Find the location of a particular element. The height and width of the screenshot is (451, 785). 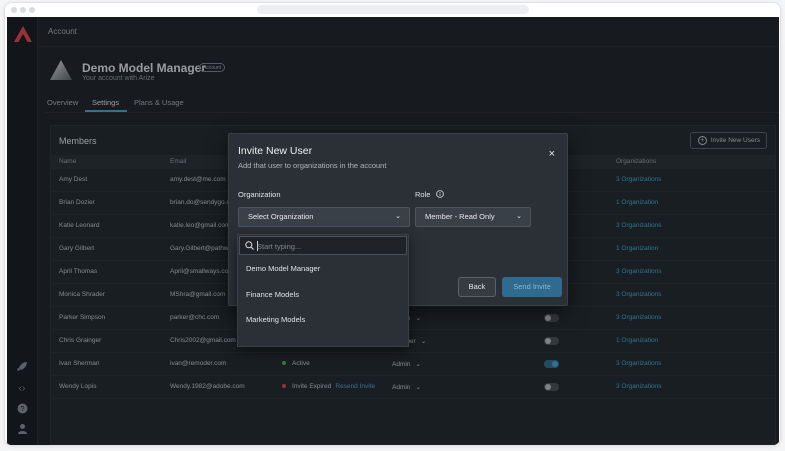

org-option-finance-models: Finance Models is located at coordinates (272, 294).